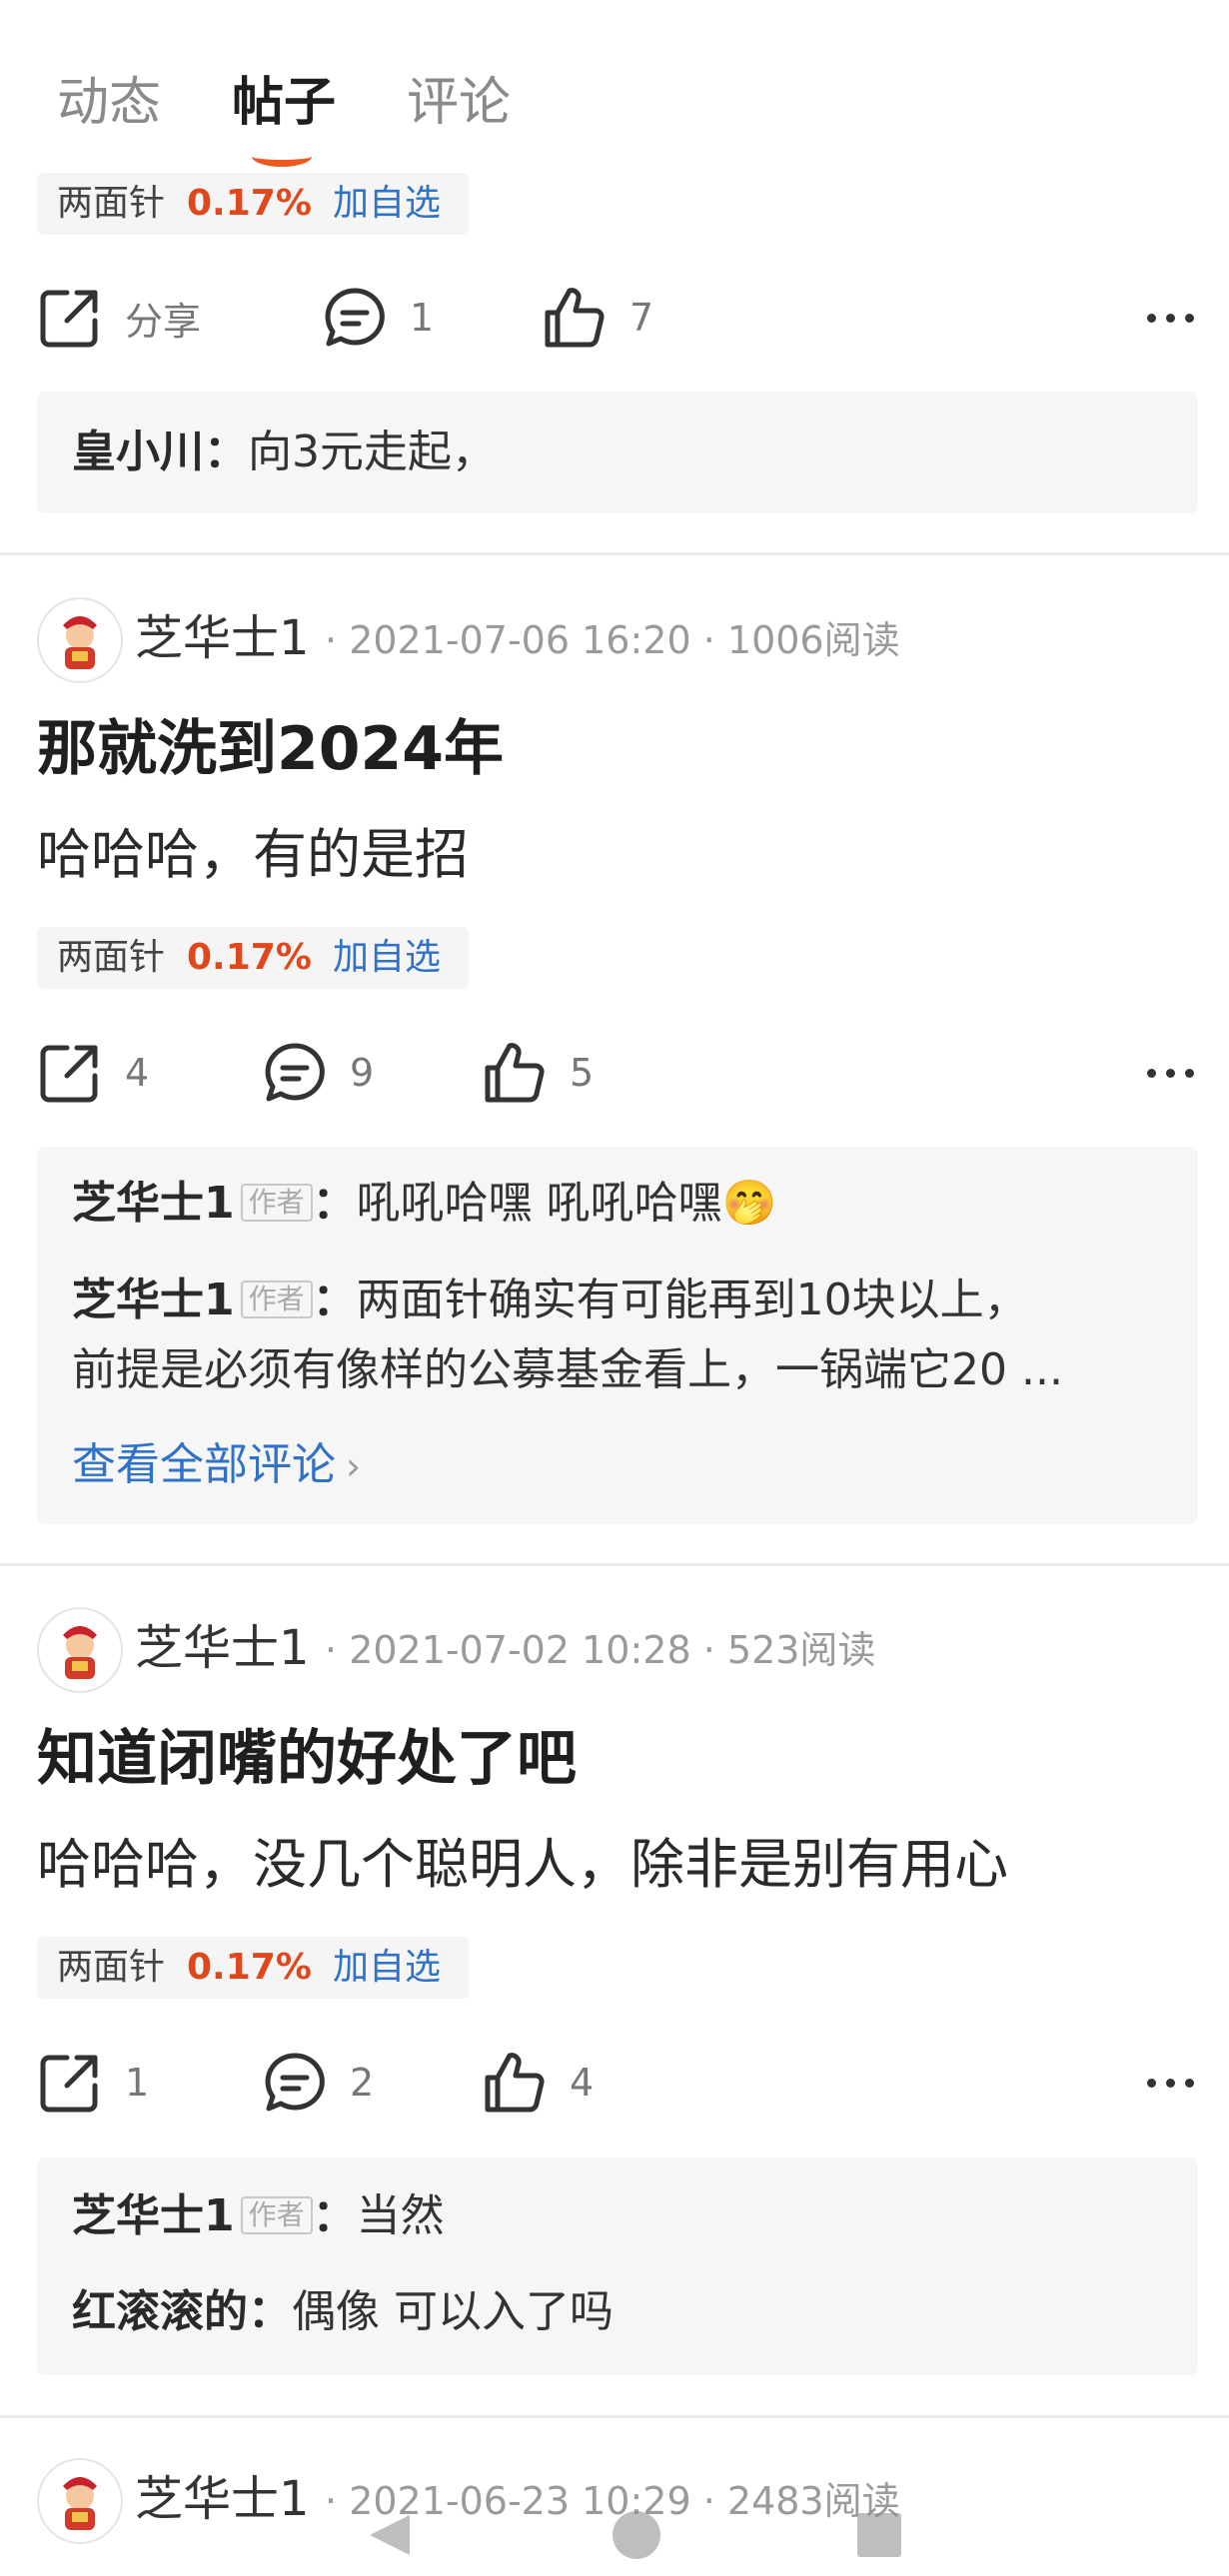 The image size is (1229, 2576). I want to click on comment-text: 两面针确实有可能再到10块以上，, so click(692, 1300).